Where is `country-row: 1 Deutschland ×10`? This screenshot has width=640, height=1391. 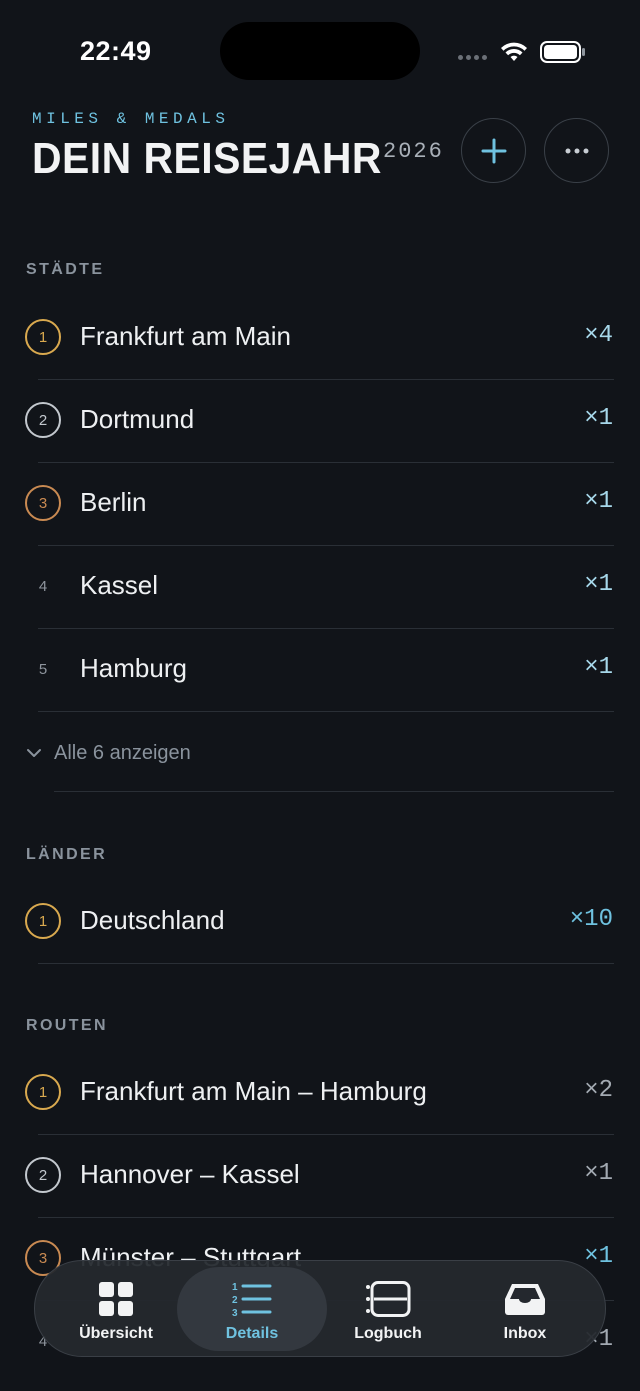 country-row: 1 Deutschland ×10 is located at coordinates (320, 922).